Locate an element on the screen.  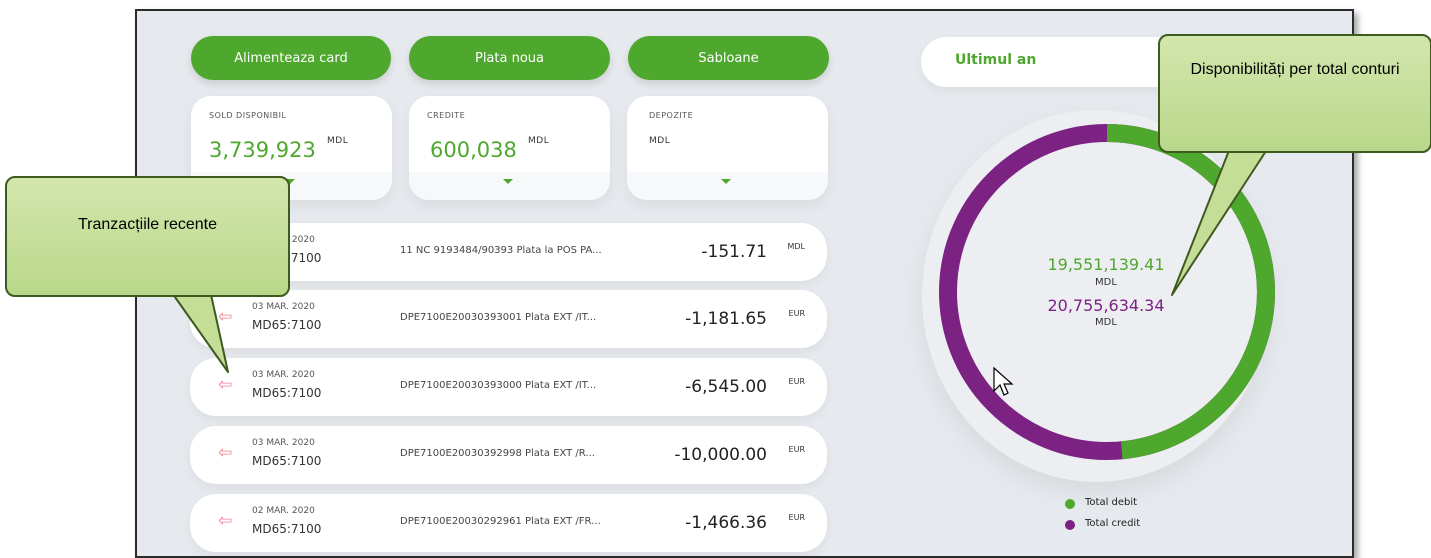
callout-availability: Disponibilități per total conturi is located at coordinates (1294, 93).